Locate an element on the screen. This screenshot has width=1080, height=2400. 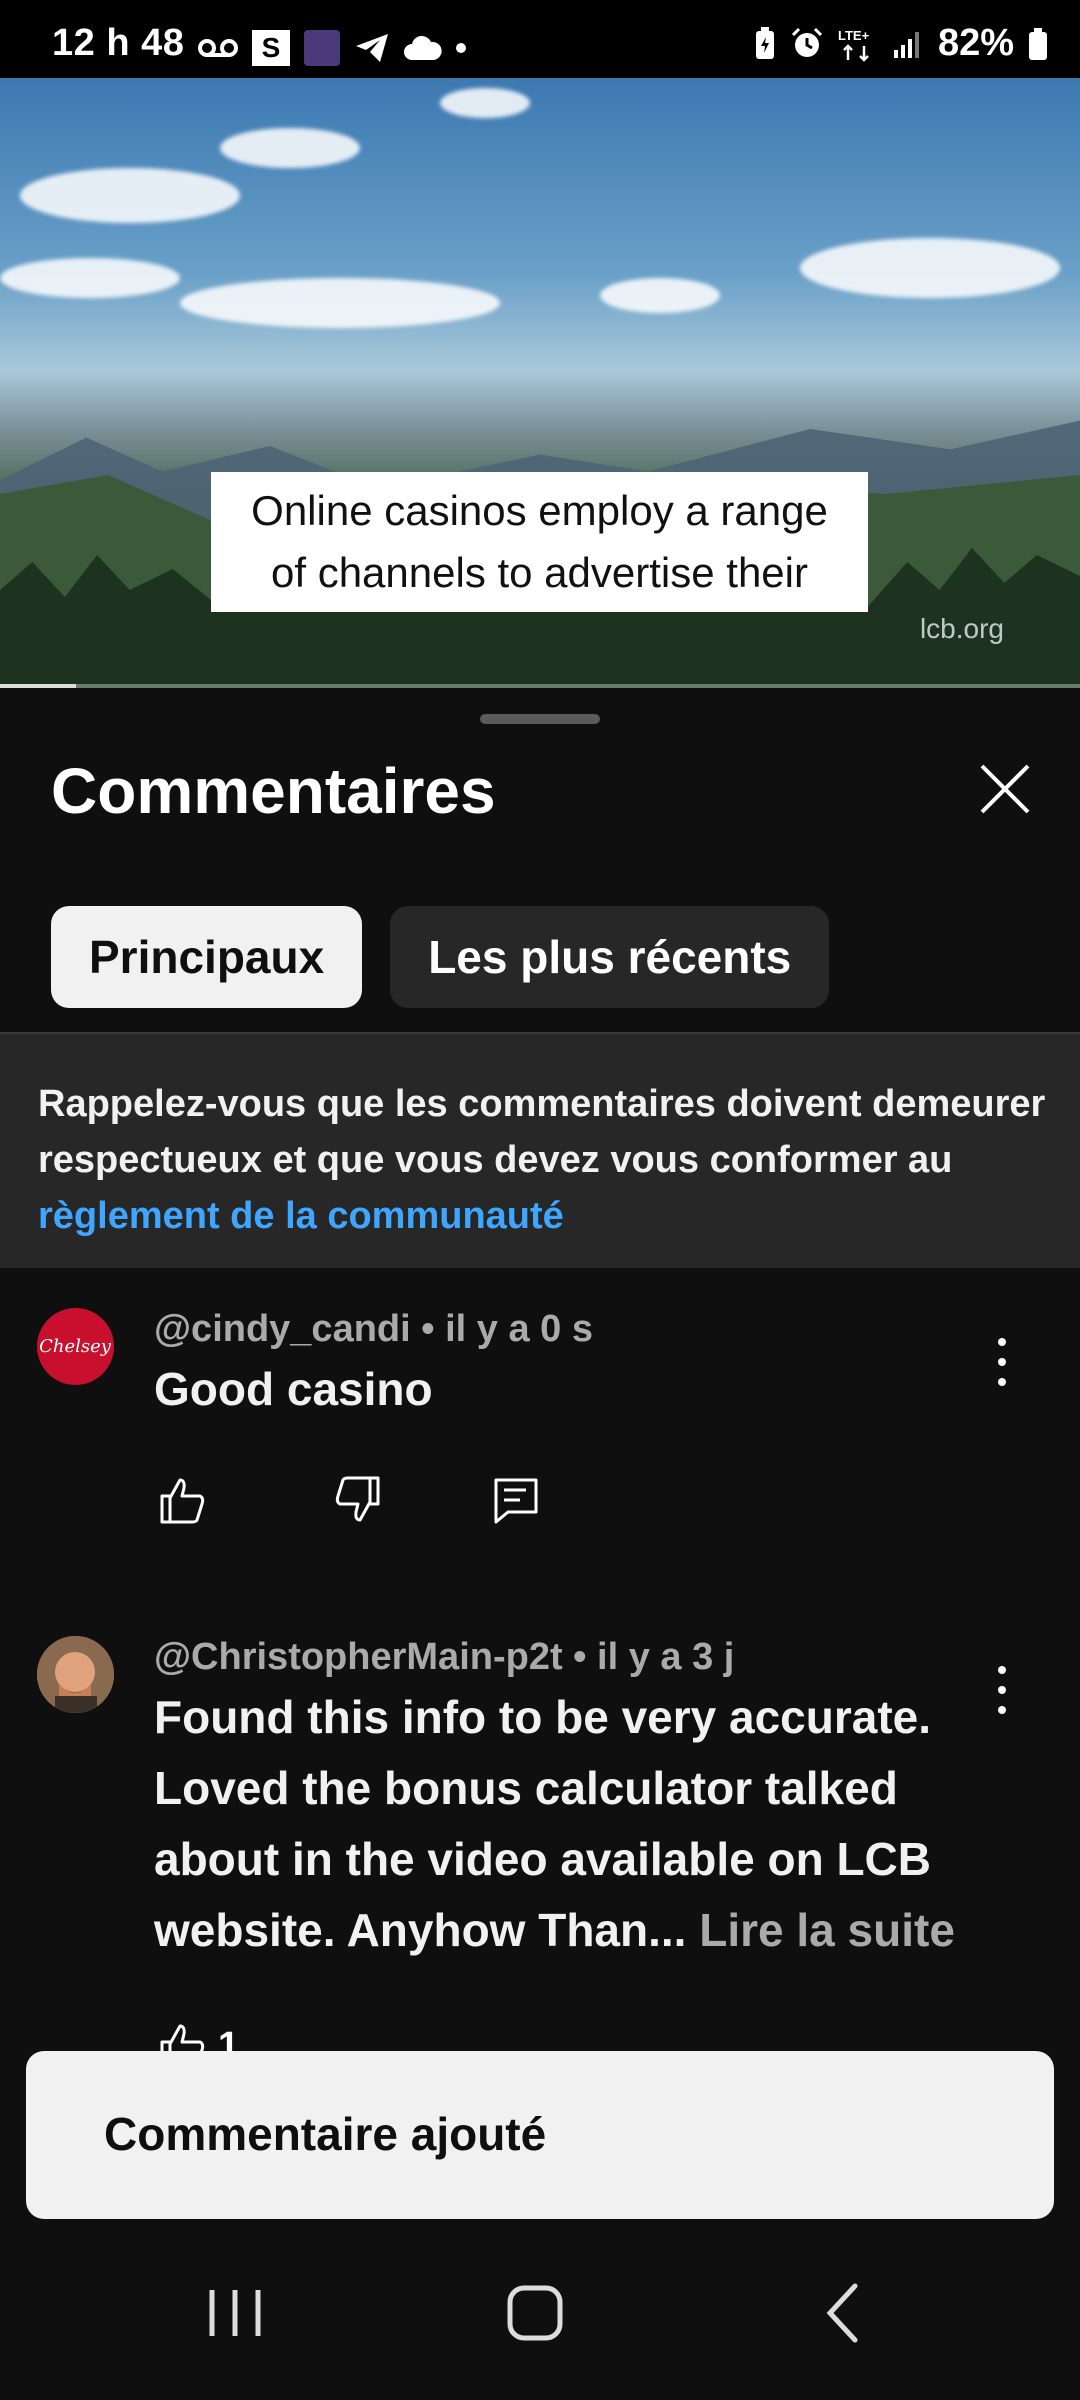
comment-author: @cindy_candi is located at coordinates (282, 1329).